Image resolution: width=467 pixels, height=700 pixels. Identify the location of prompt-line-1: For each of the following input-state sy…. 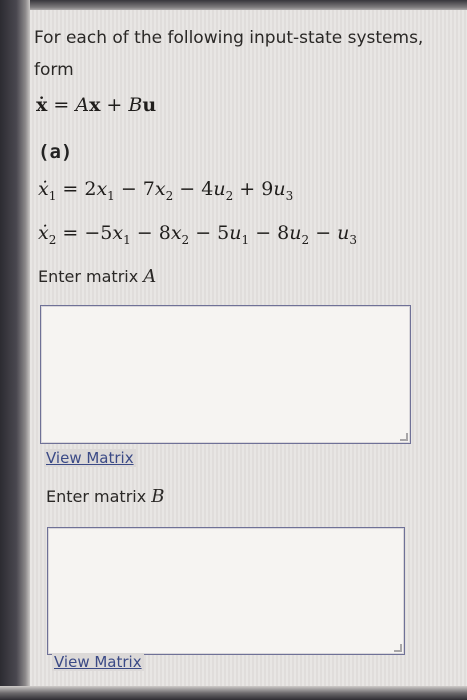
(229, 38).